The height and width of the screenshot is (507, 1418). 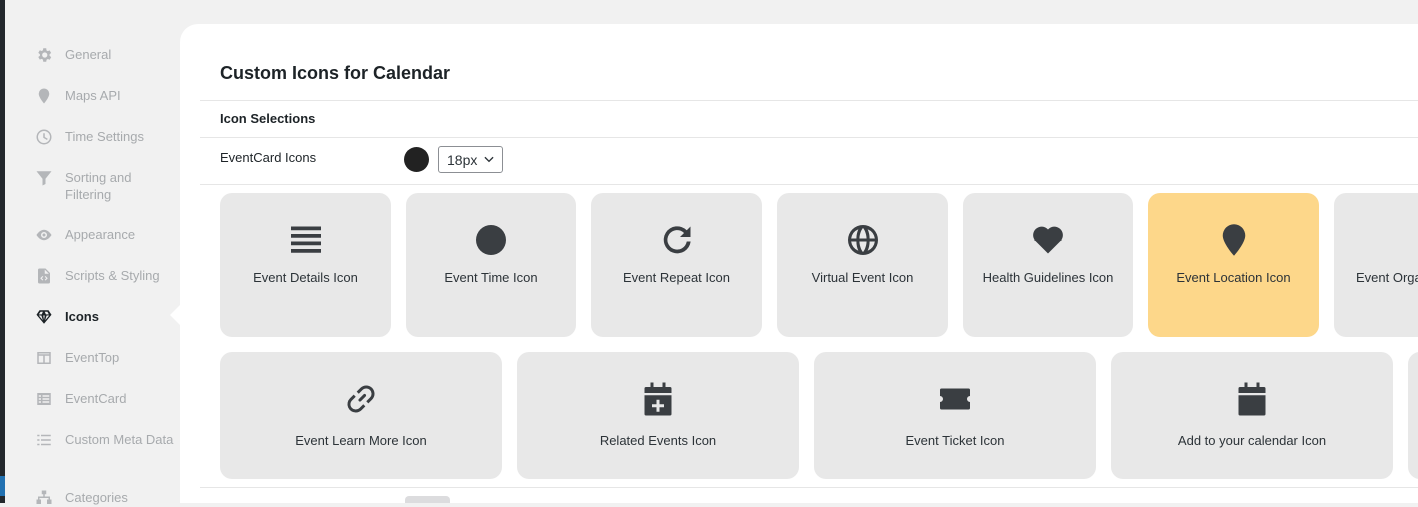 I want to click on sidebar-item-time-settings: Time Settings, so click(x=107, y=137).